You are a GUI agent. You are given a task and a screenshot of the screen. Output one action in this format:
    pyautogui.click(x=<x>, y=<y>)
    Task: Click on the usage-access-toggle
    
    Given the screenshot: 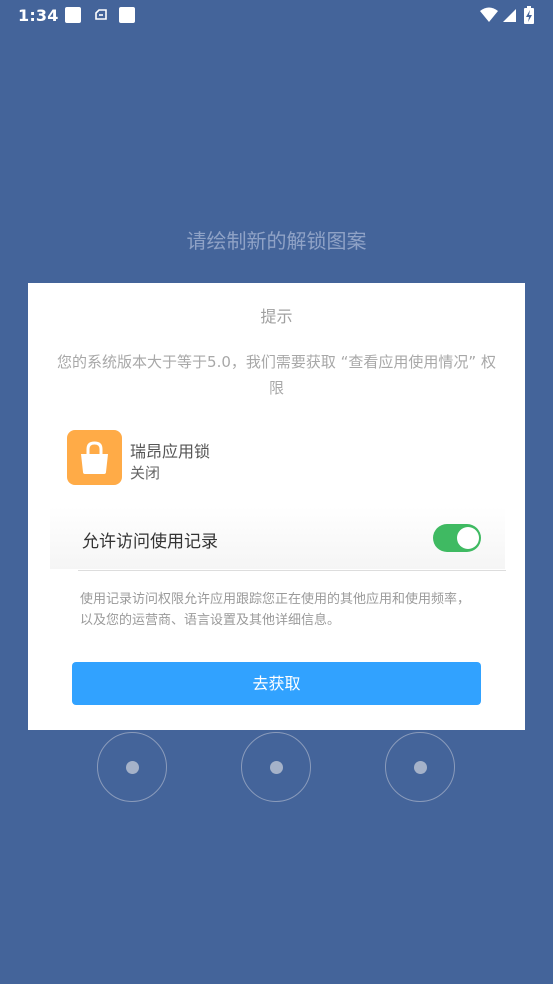 What is the action you would take?
    pyautogui.click(x=457, y=538)
    